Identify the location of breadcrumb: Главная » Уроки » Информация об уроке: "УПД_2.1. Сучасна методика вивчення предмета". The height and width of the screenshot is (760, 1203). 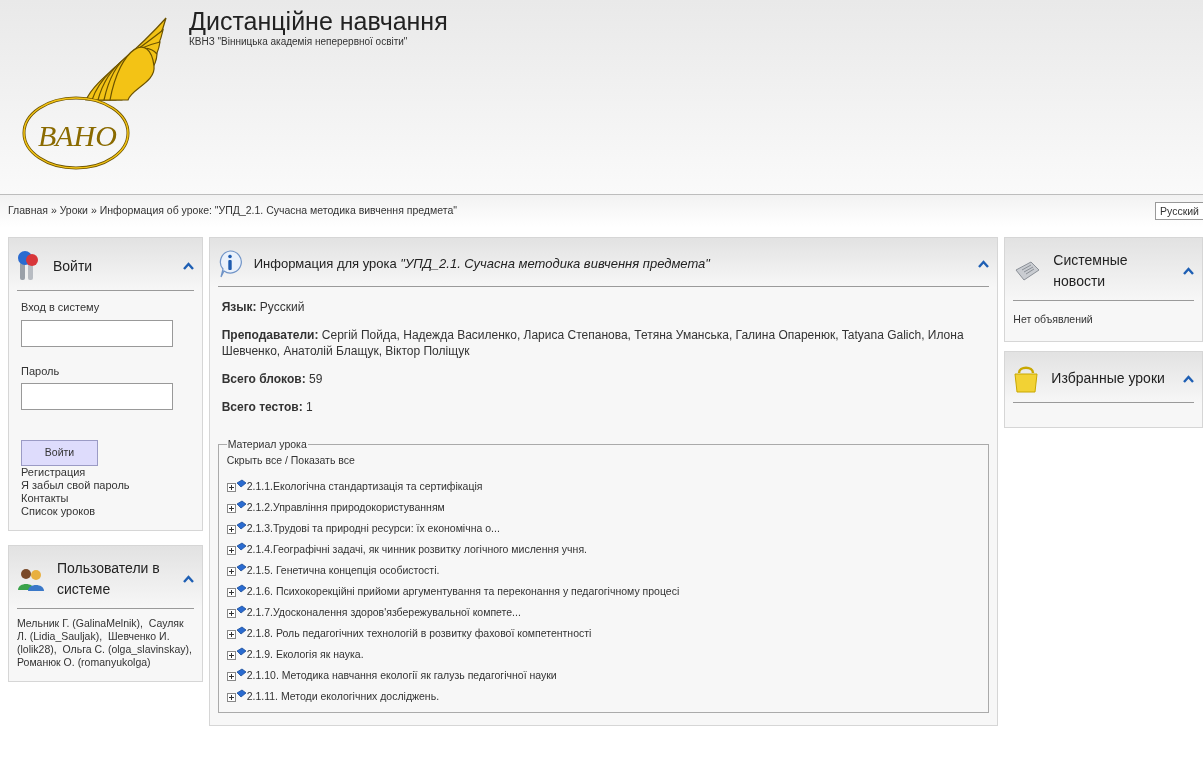
(233, 211).